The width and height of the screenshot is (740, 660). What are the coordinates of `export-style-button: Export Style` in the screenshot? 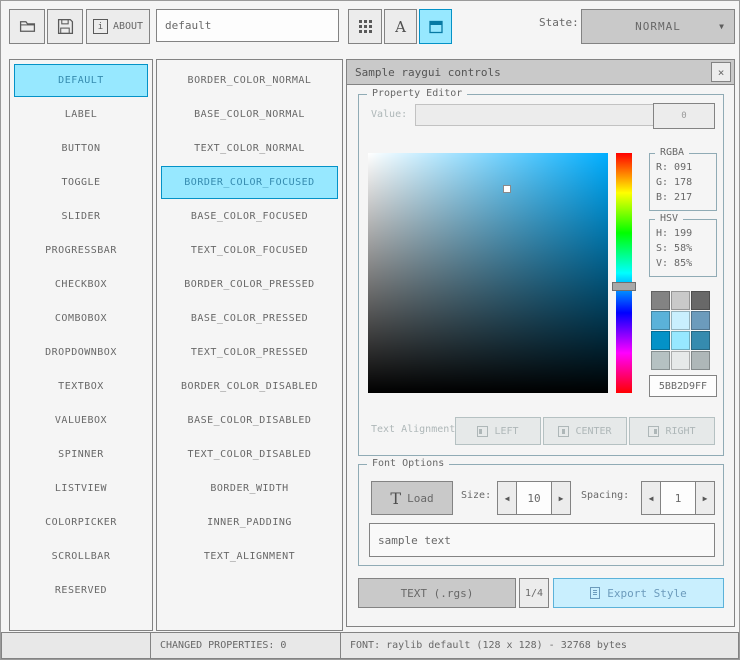 It's located at (638, 593).